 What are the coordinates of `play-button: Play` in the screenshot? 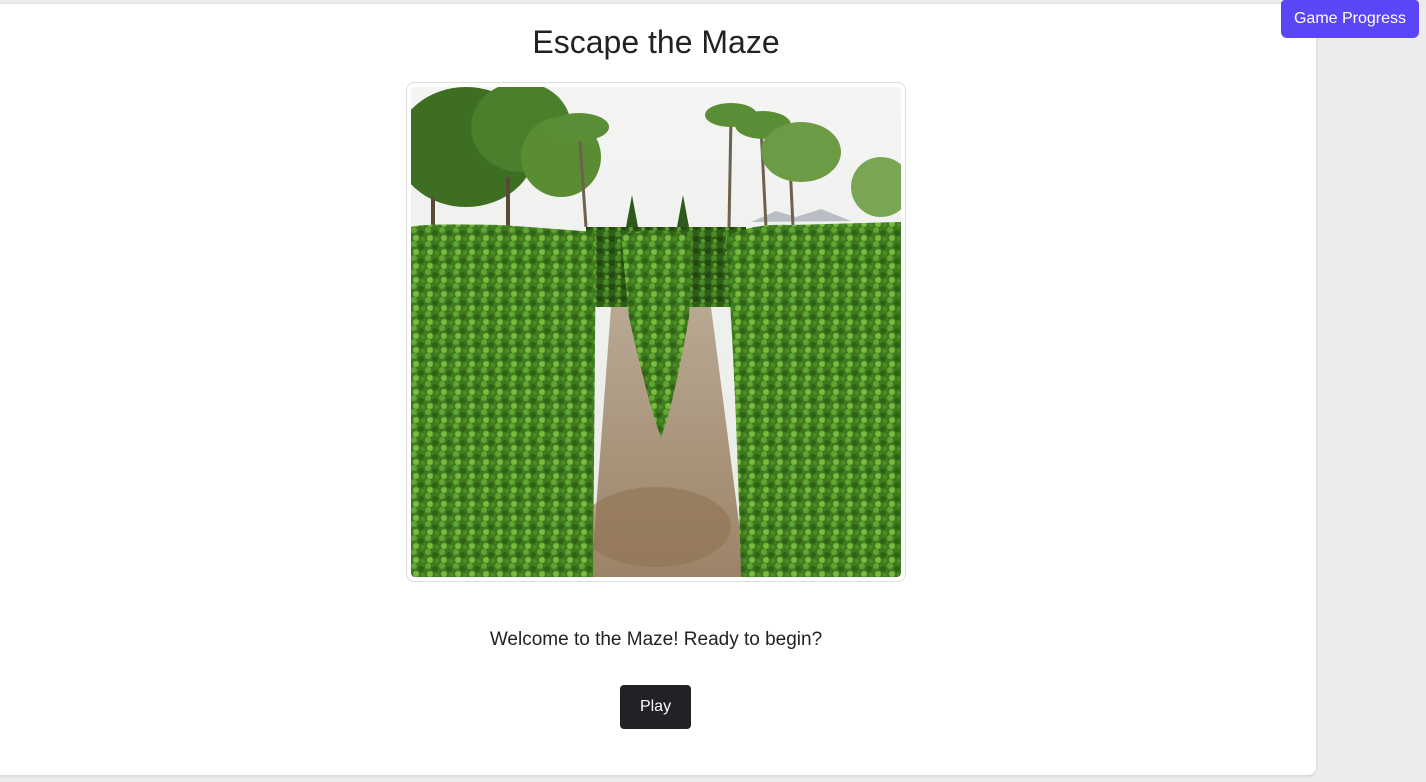 It's located at (655, 707).